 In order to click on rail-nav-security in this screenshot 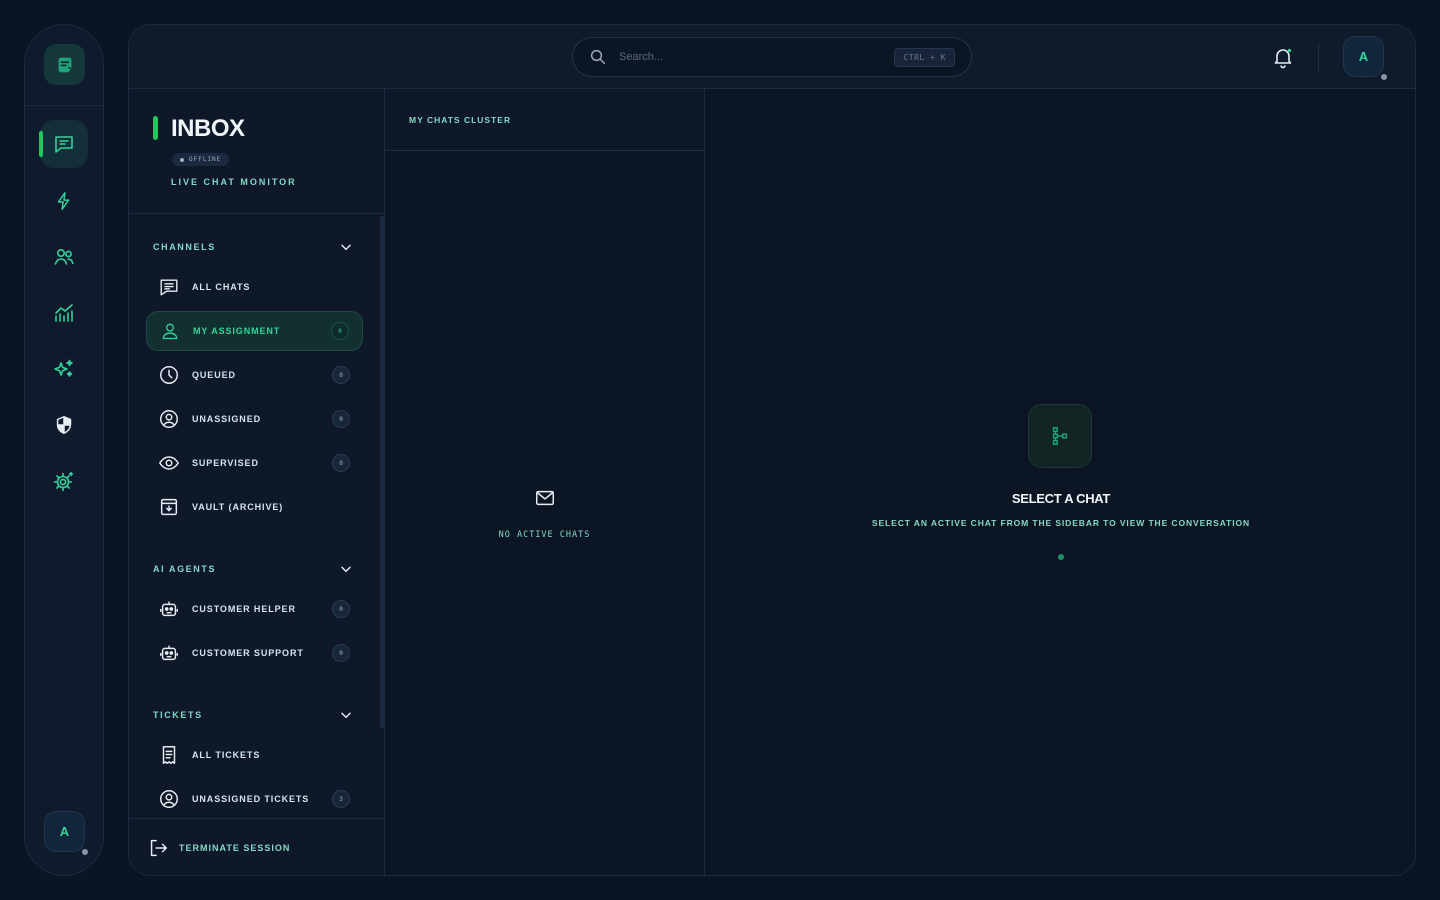, I will do `click(64, 425)`.